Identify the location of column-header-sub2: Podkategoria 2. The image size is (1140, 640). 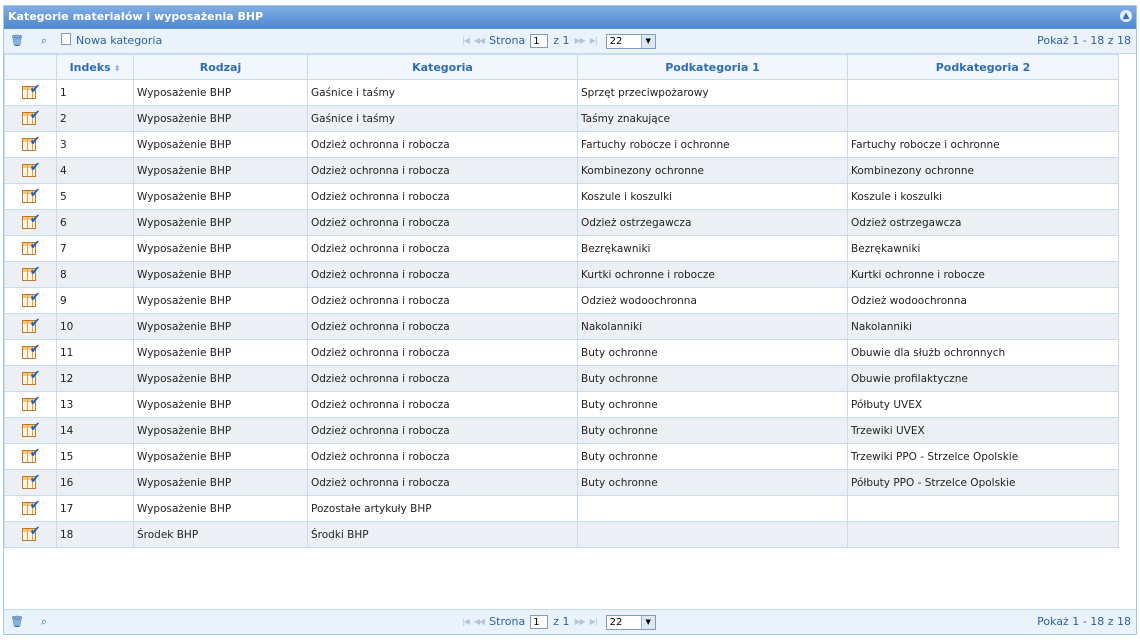
(983, 67).